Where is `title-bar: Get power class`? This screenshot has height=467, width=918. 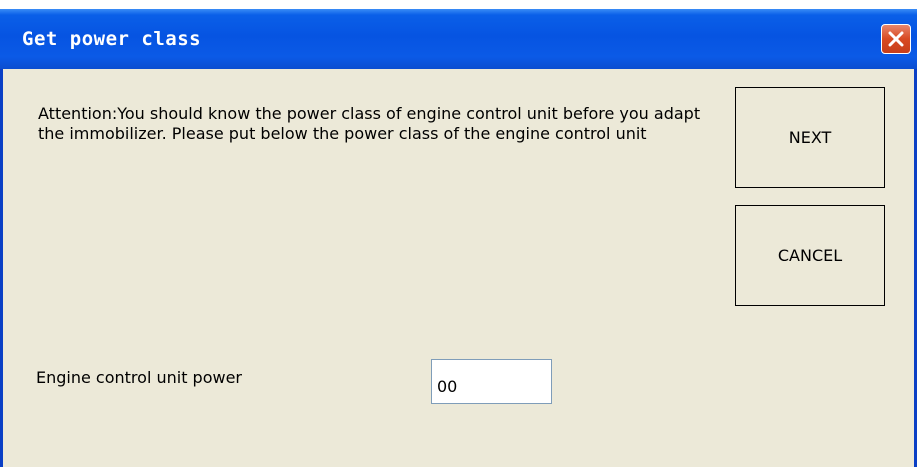
title-bar: Get power class is located at coordinates (458, 39).